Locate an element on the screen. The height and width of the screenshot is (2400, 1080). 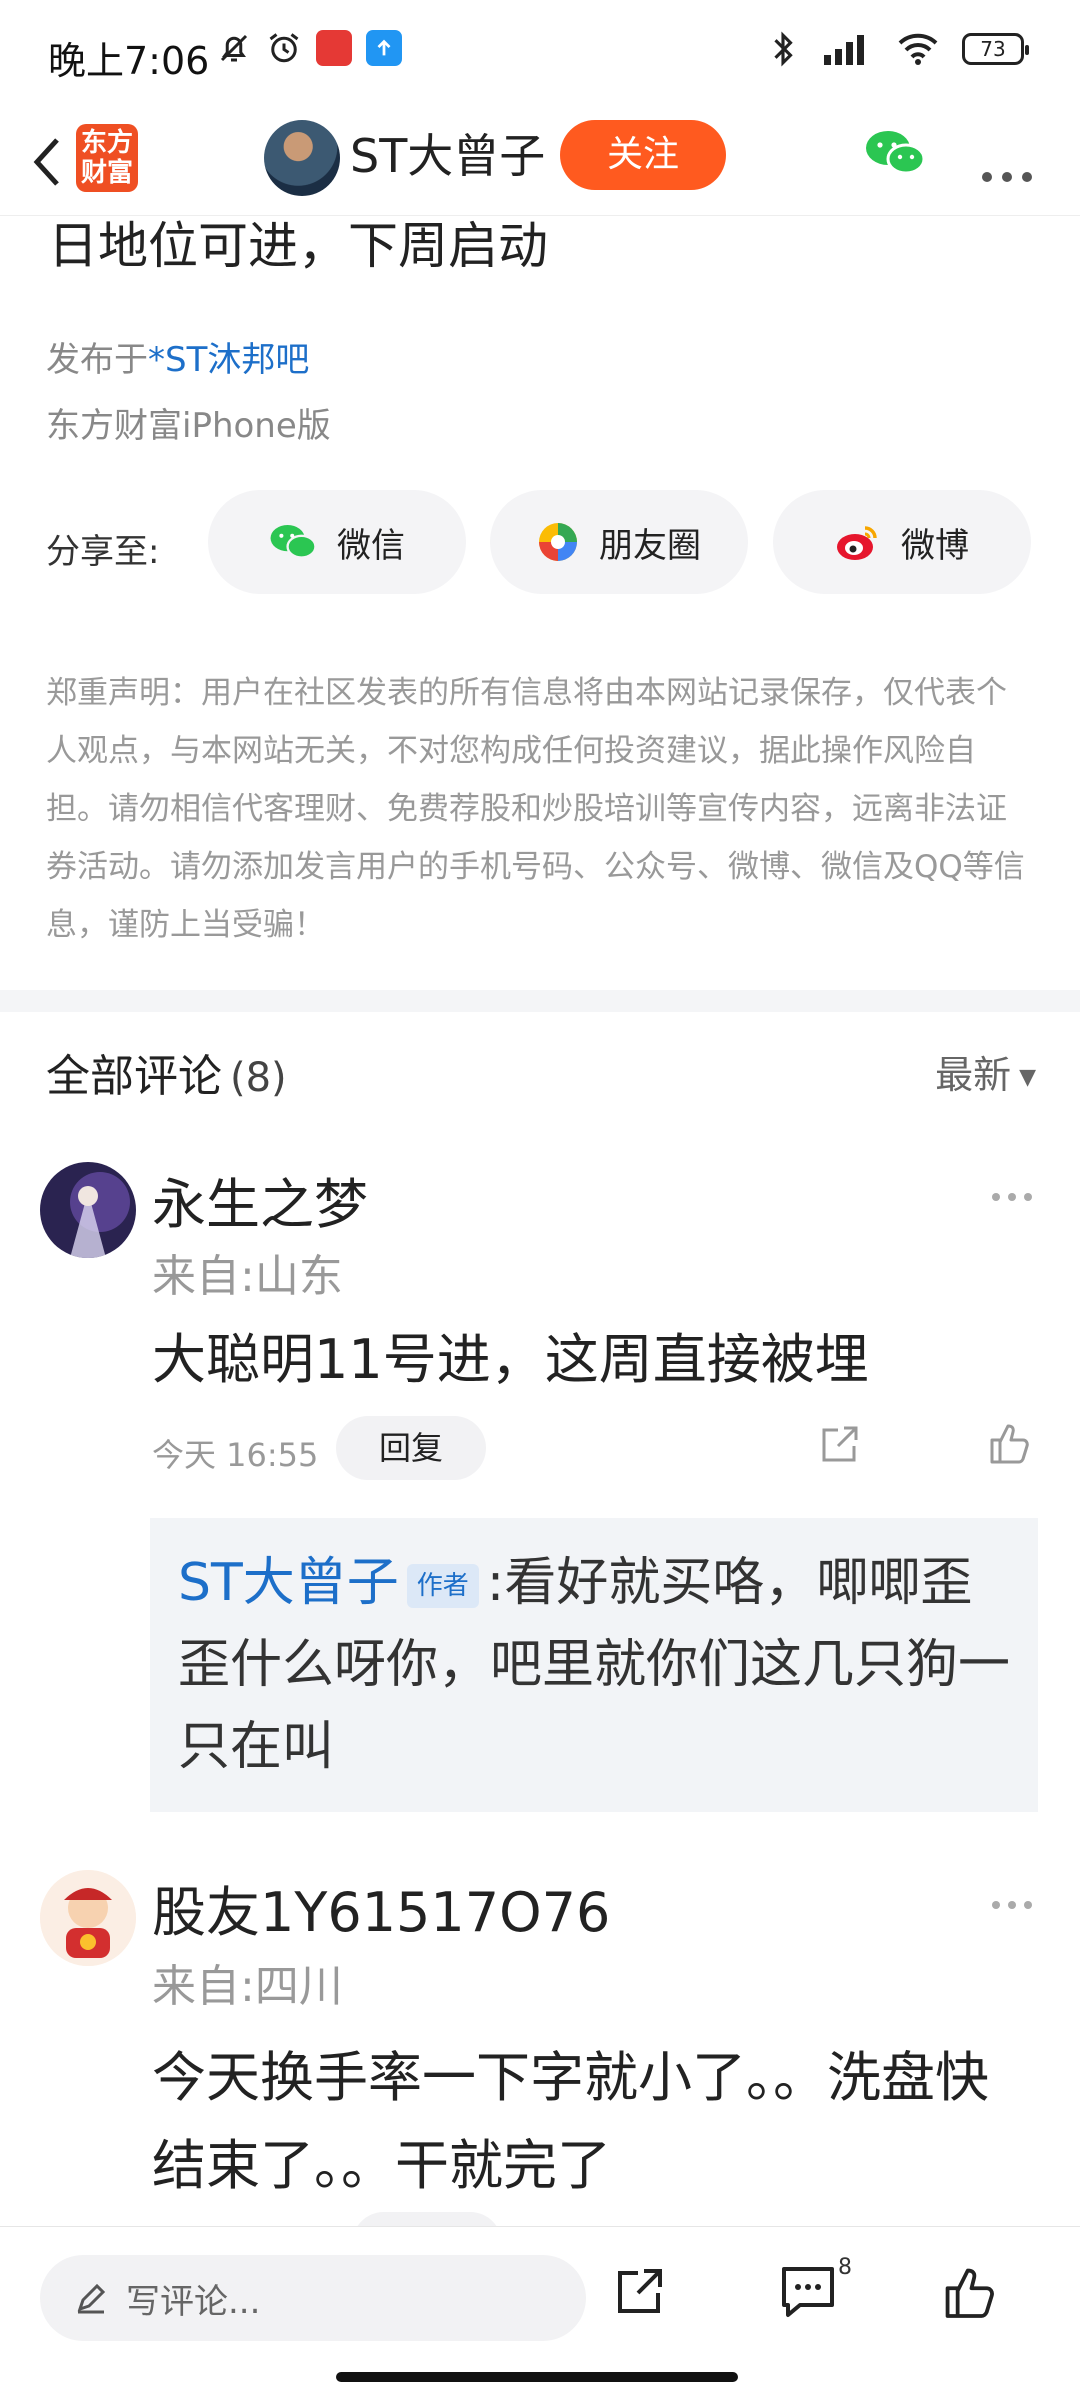
logo-text-line2: 财富 is located at coordinates (106, 173).